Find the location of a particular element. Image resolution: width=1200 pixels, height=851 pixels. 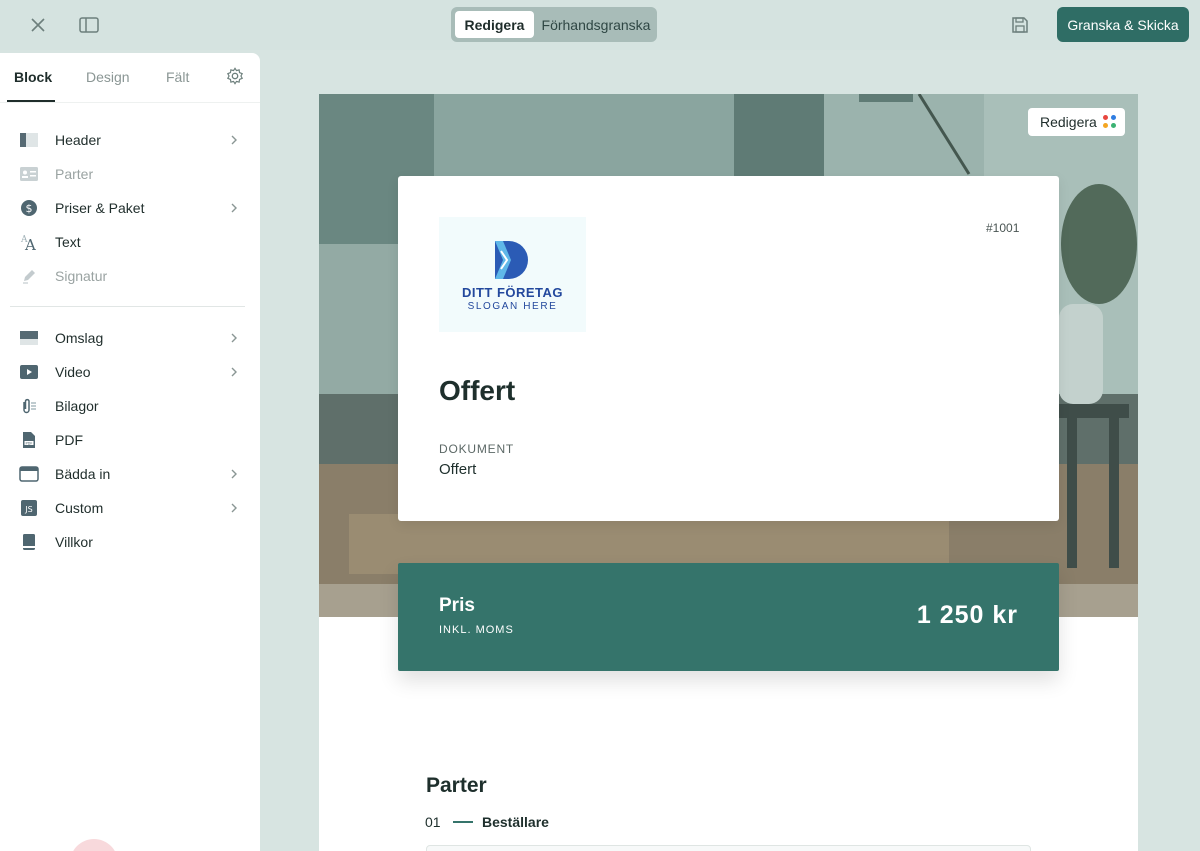

dollar-icon: $ is located at coordinates (29, 208).